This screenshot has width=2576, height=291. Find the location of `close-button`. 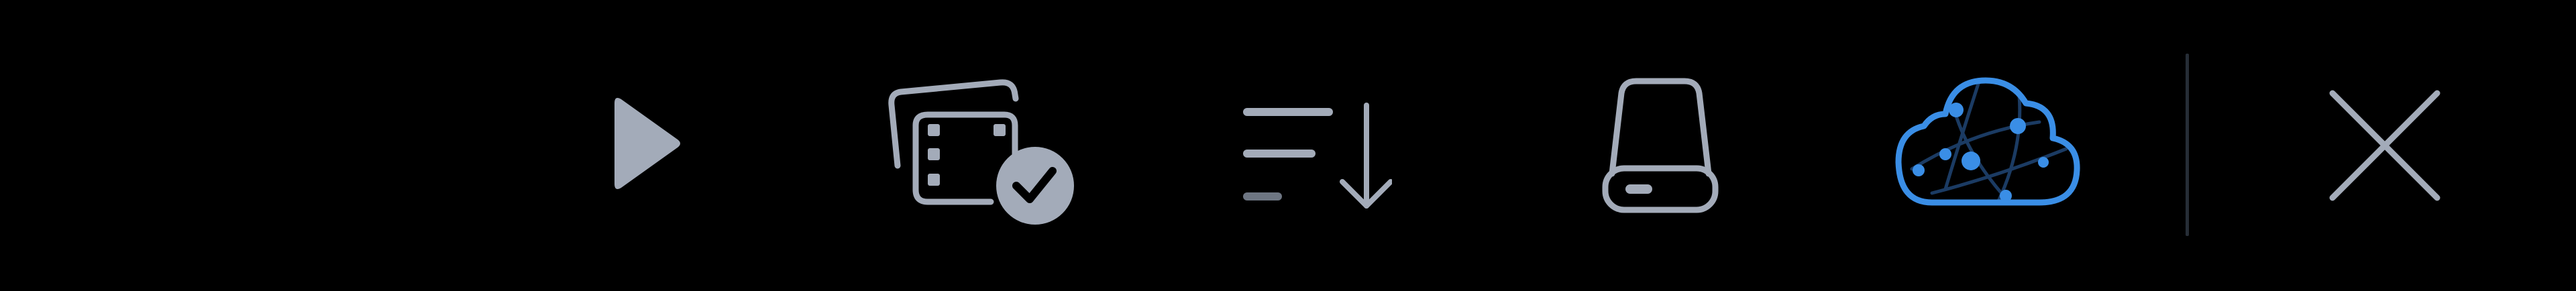

close-button is located at coordinates (2385, 145).